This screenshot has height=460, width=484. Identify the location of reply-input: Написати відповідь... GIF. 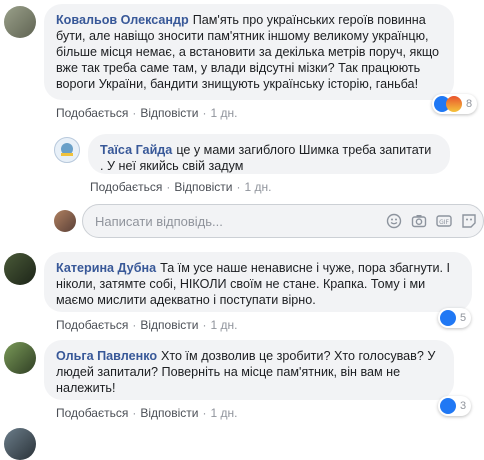
(283, 221).